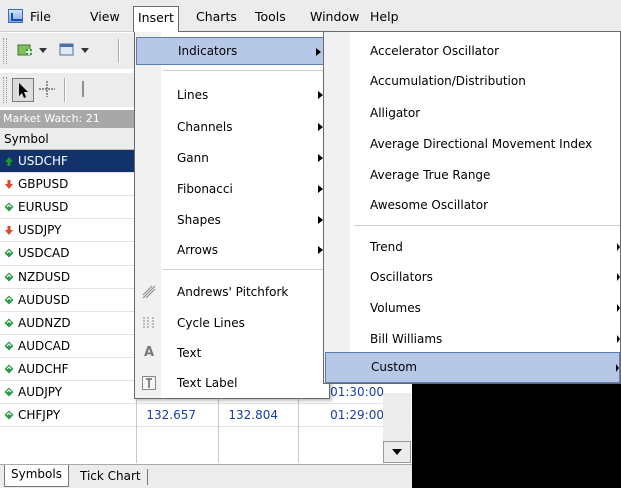  I want to click on crosshair-button, so click(47, 90).